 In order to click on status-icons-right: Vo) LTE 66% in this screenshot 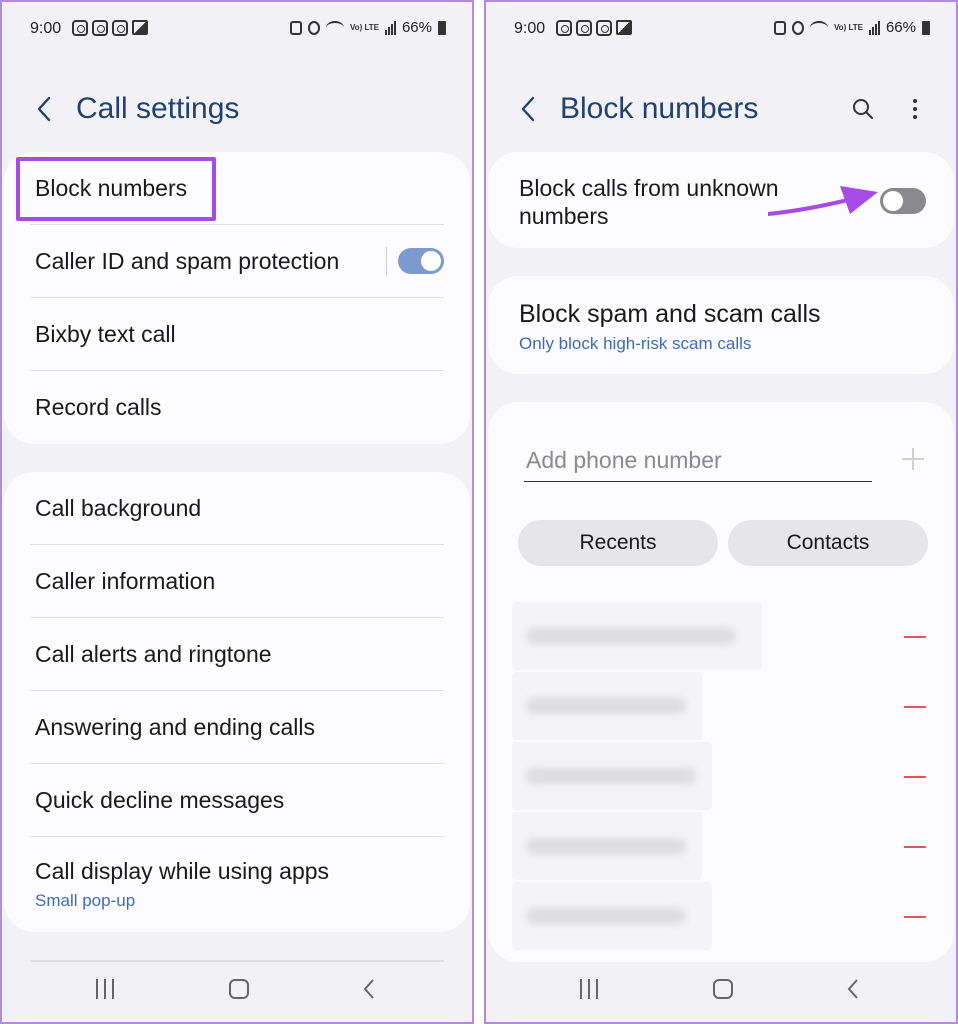, I will do `click(851, 27)`.